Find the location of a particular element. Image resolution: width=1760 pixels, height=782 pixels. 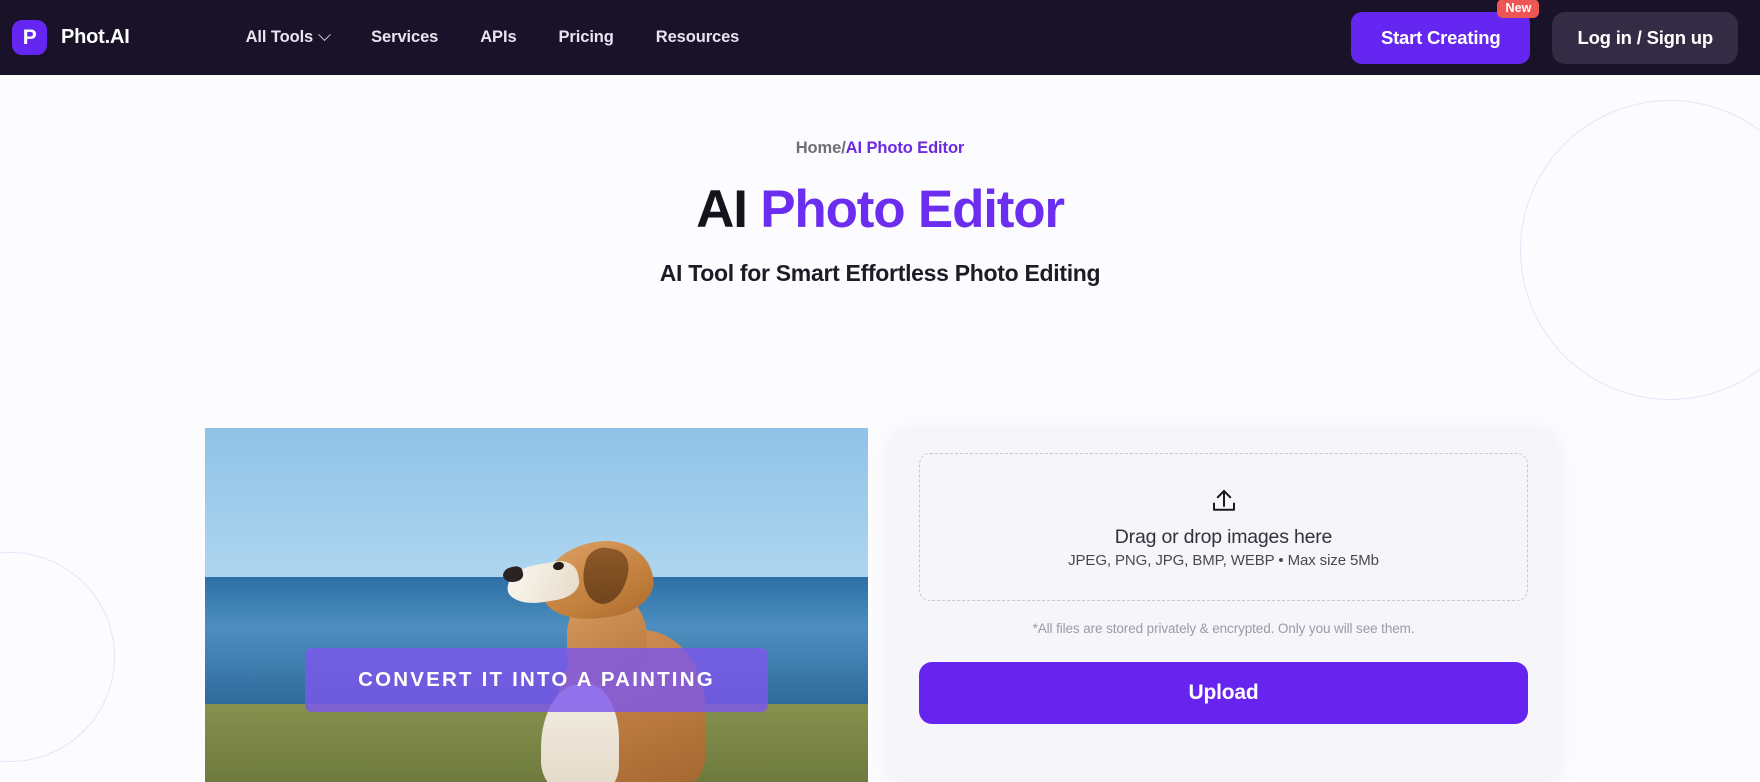

start-creating-wrapper: Start Creating New is located at coordinates (1445, 32).